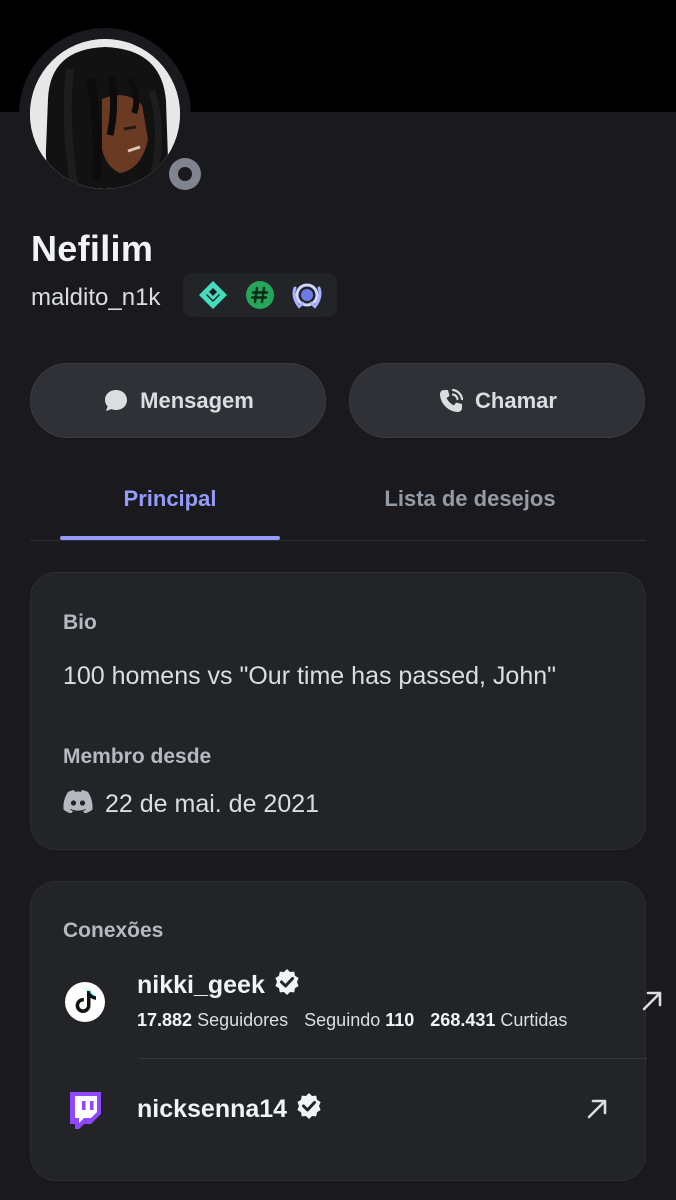  What do you see at coordinates (201, 985) in the screenshot?
I see `connection-username: nikki_geek` at bounding box center [201, 985].